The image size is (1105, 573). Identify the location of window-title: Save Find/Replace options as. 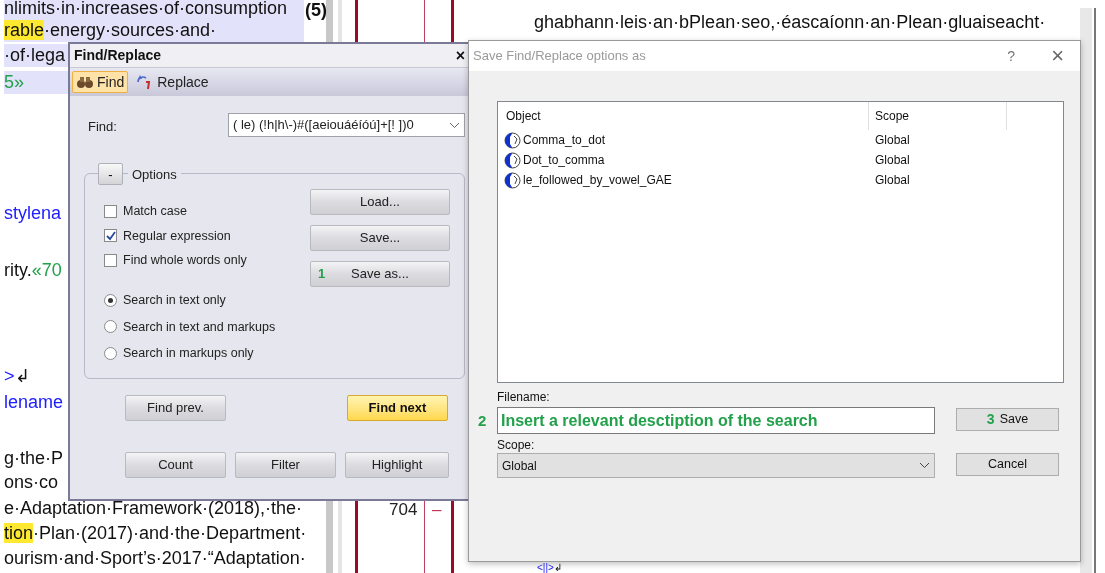
(559, 56).